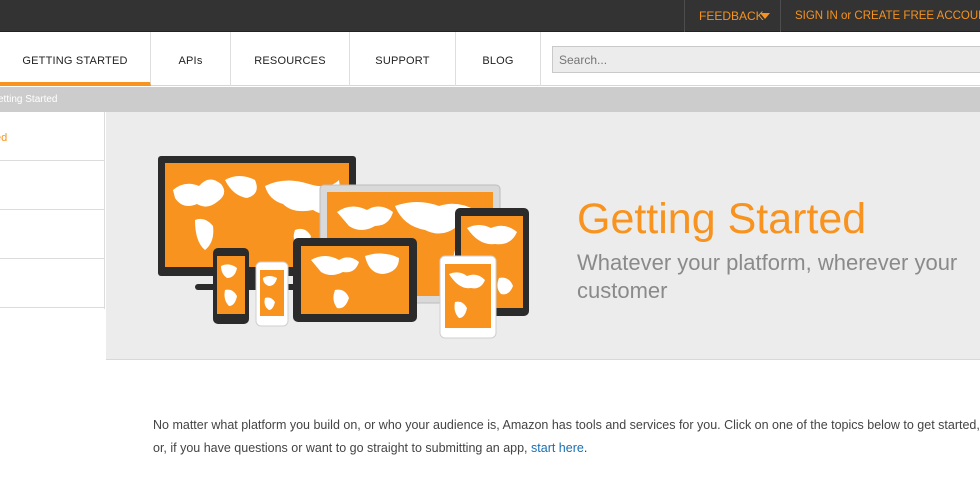  I want to click on search-input, so click(766, 59).